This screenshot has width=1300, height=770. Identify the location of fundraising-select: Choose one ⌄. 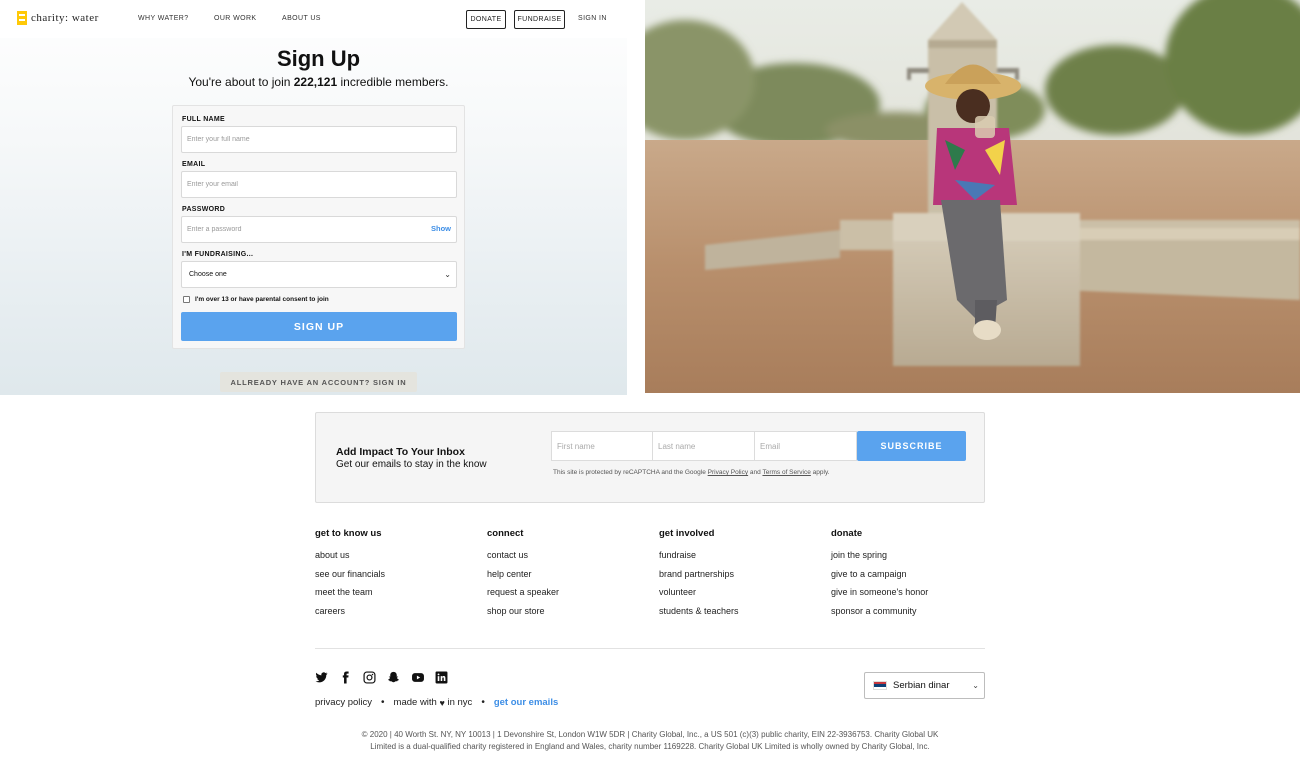
(319, 274).